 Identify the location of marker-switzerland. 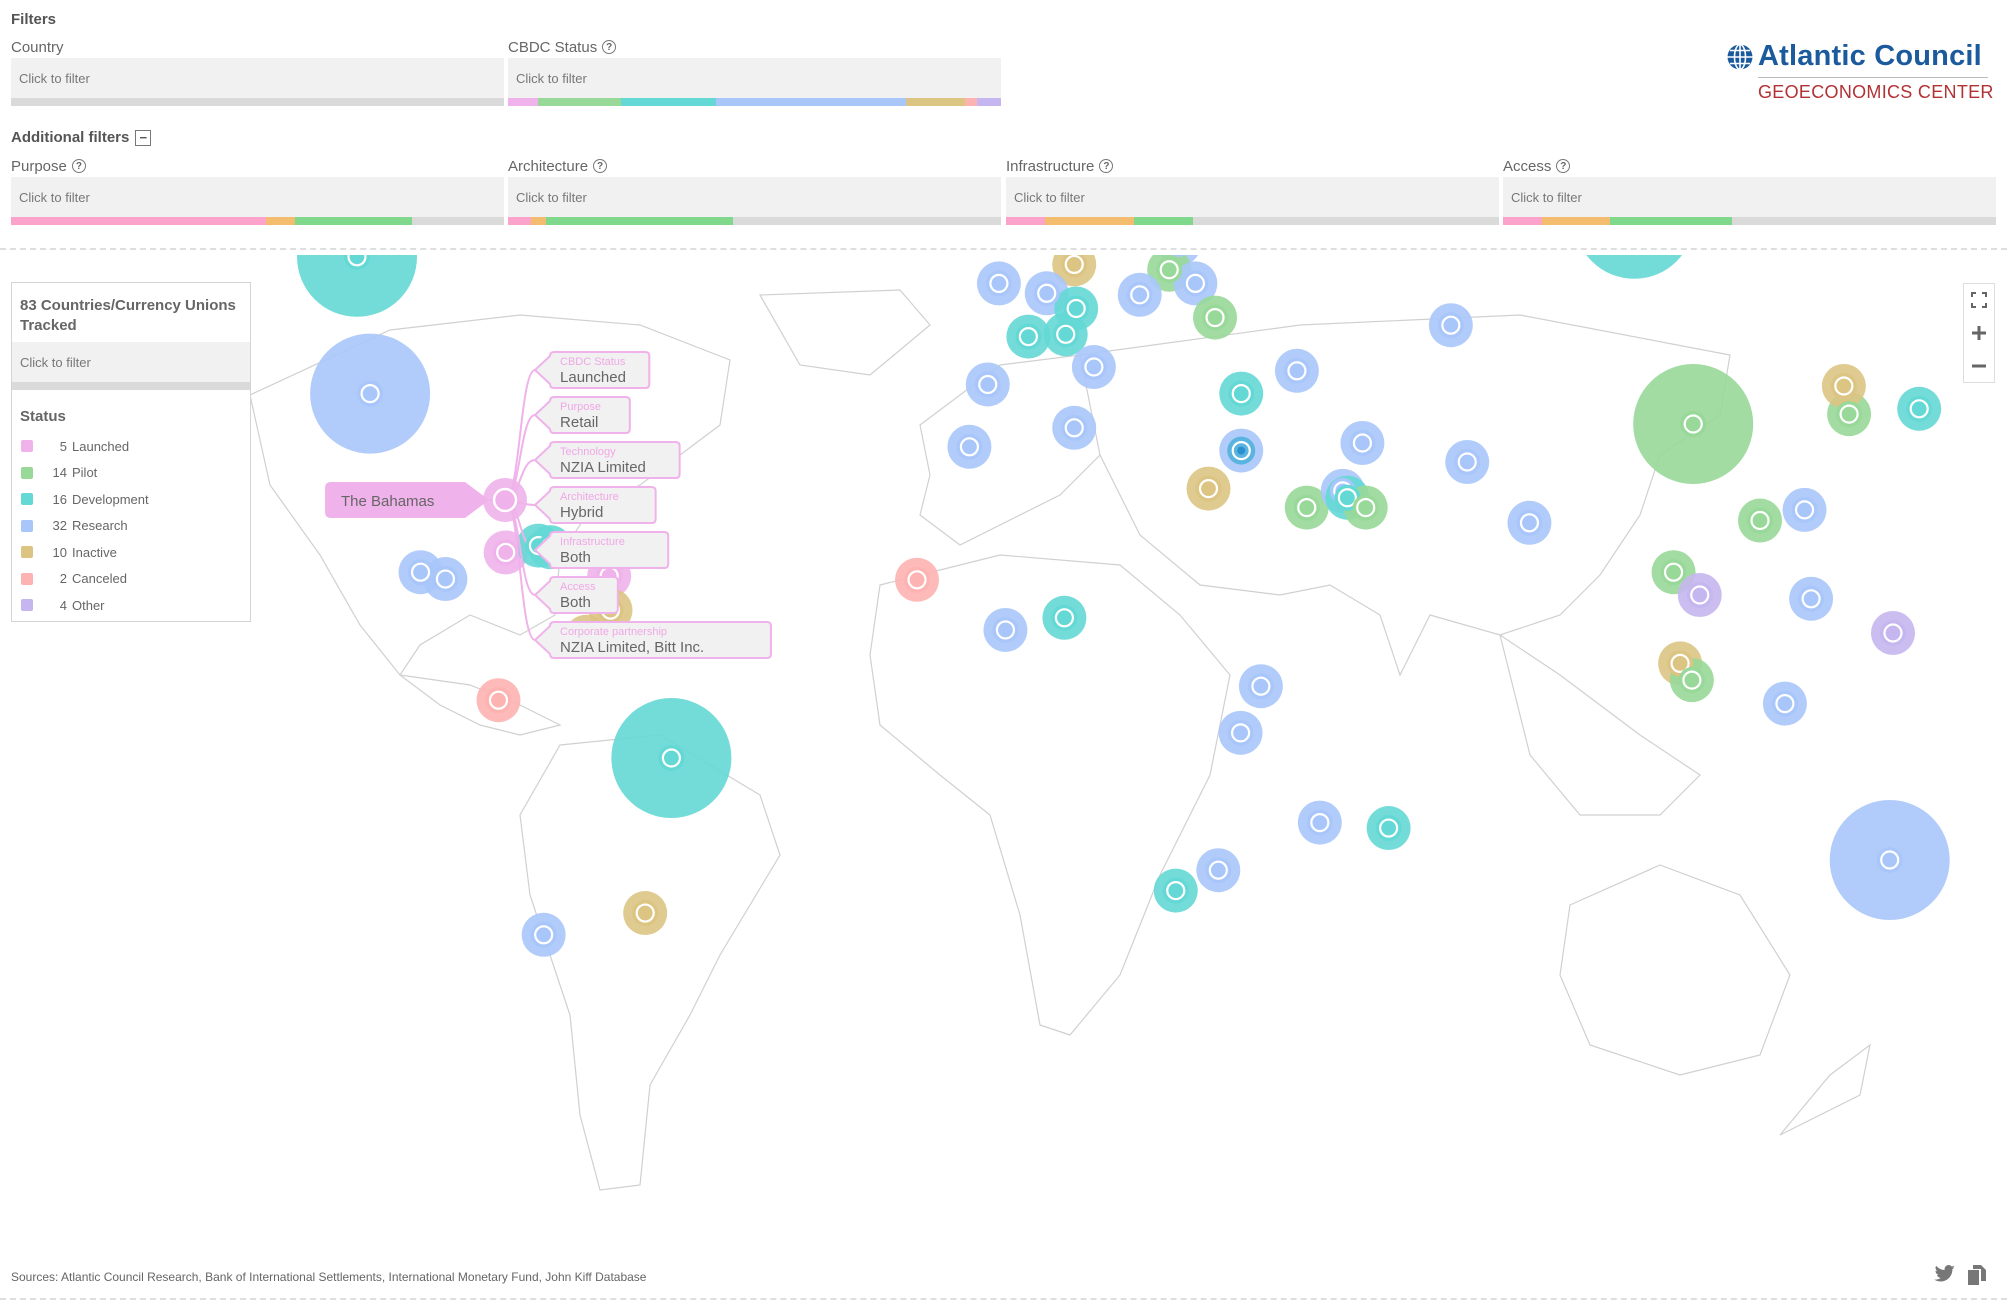
(1065, 334).